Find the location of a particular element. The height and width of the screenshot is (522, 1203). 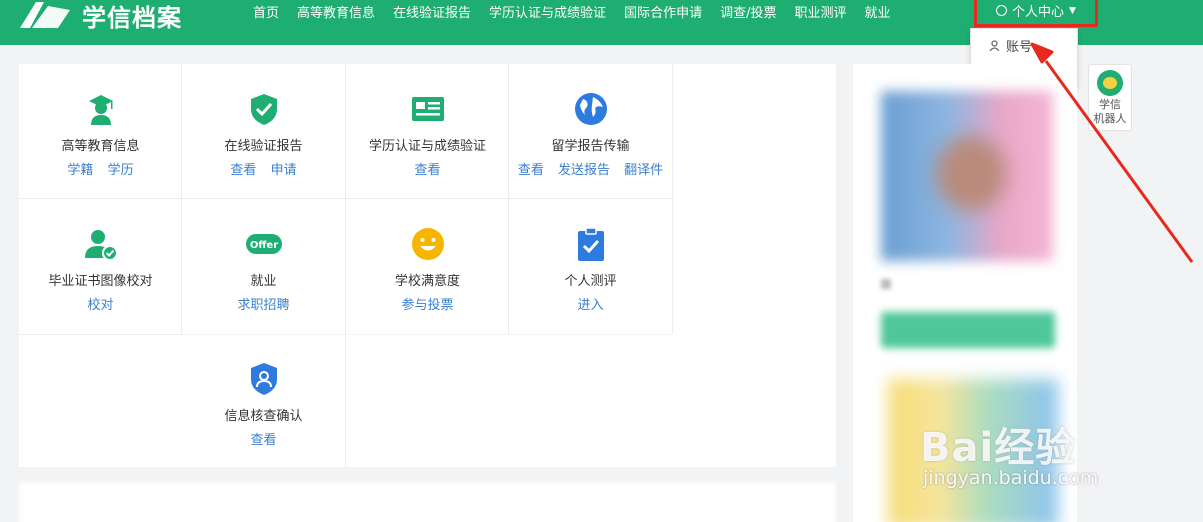

nav-international: 国际合作申请 is located at coordinates (663, 11).